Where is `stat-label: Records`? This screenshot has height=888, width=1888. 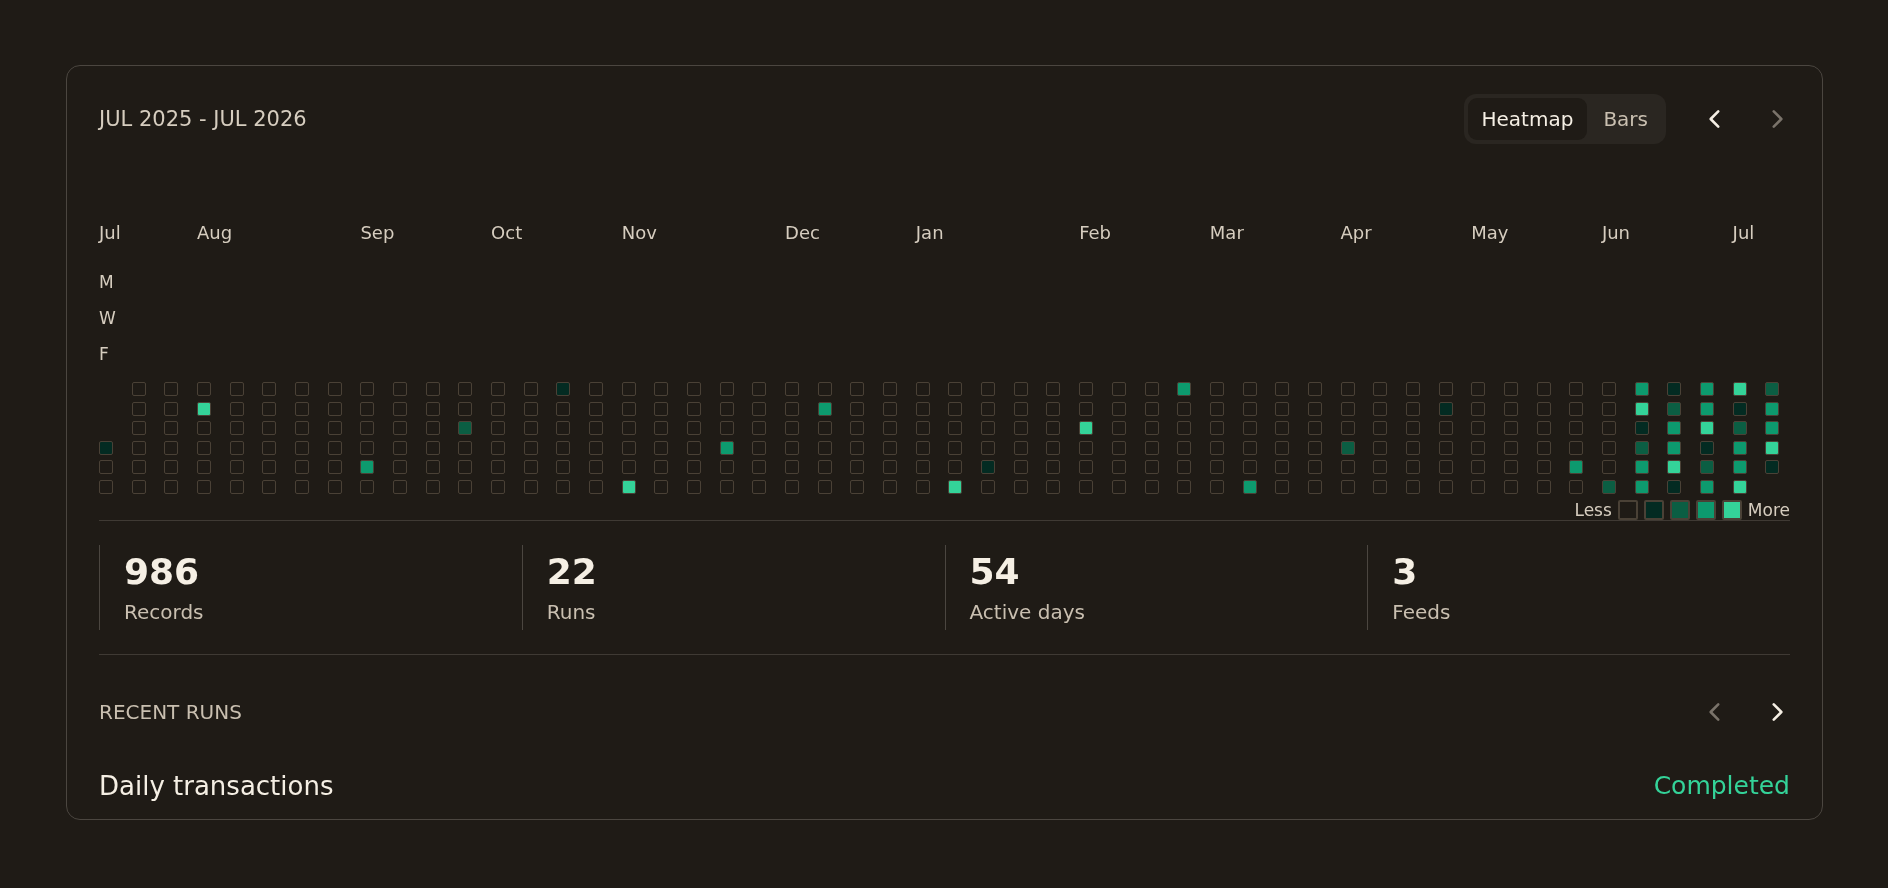
stat-label: Records is located at coordinates (164, 611).